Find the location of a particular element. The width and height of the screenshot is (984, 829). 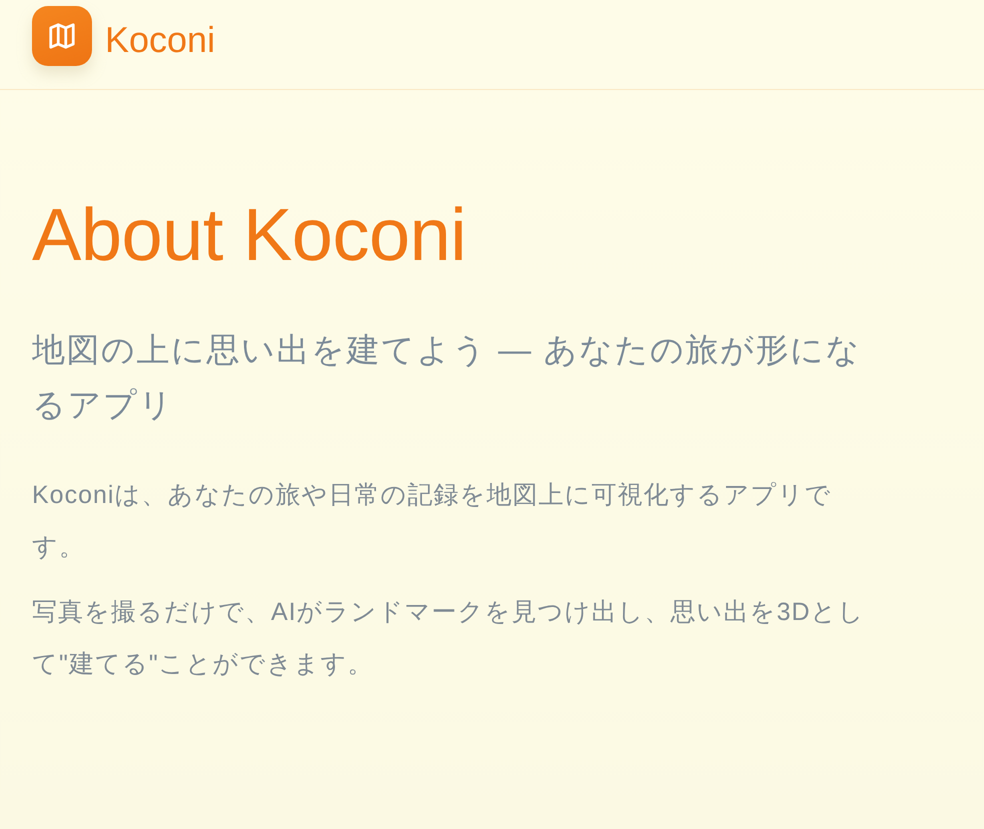

body-paragraph: 写真を撮るだけで、AIがランドマークを見つけ出し、思い出を3Dとして"建てる"ことができます。 is located at coordinates (449, 638).